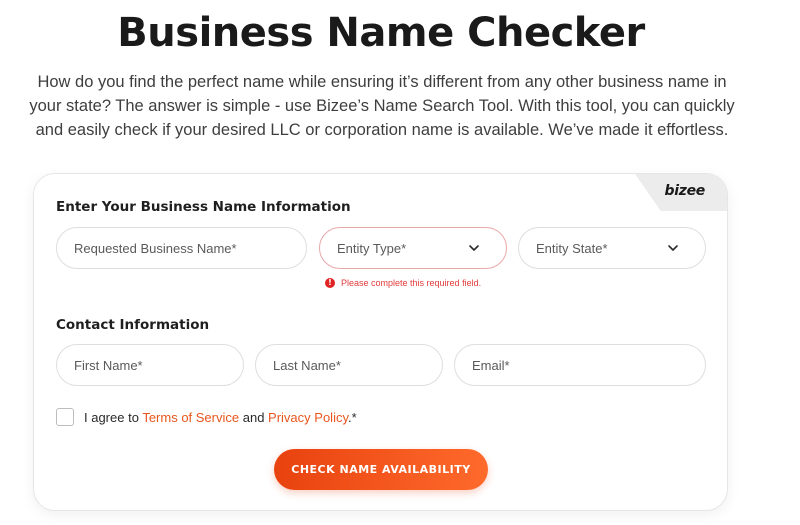 The width and height of the screenshot is (800, 525). I want to click on terms-of-service-link: Terms of Service, so click(190, 417).